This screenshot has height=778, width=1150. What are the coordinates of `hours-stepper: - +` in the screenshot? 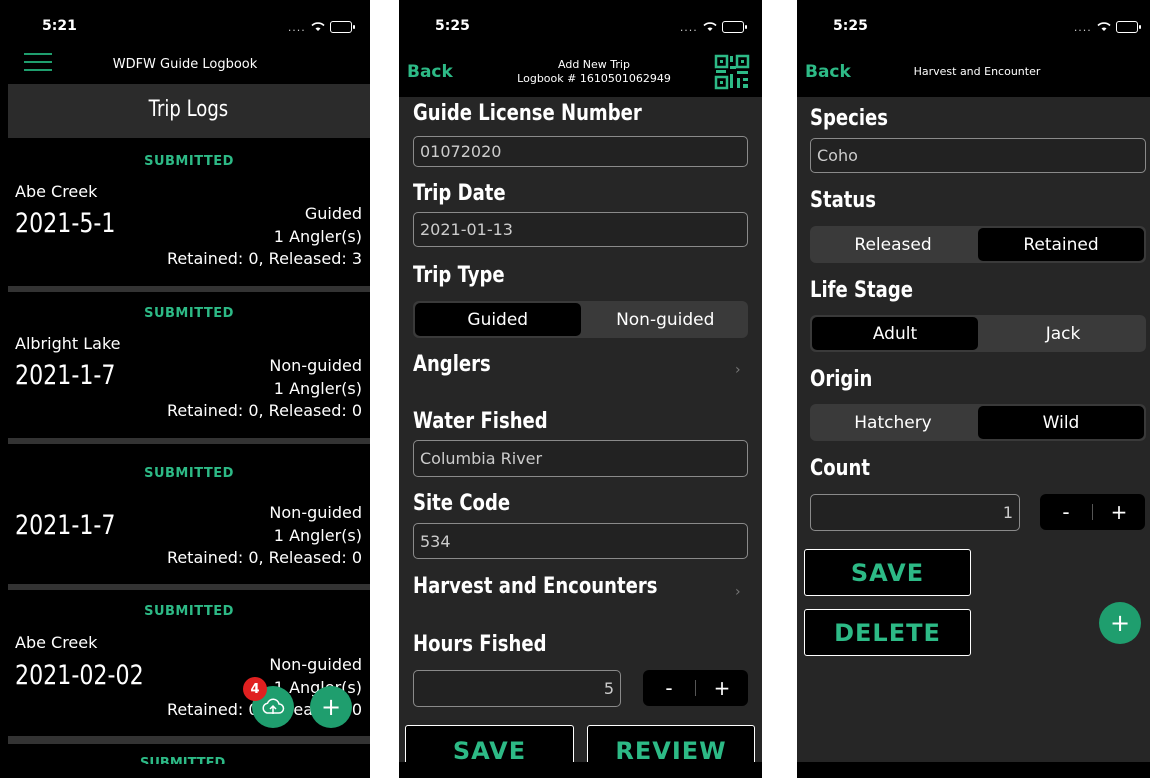 It's located at (695, 688).